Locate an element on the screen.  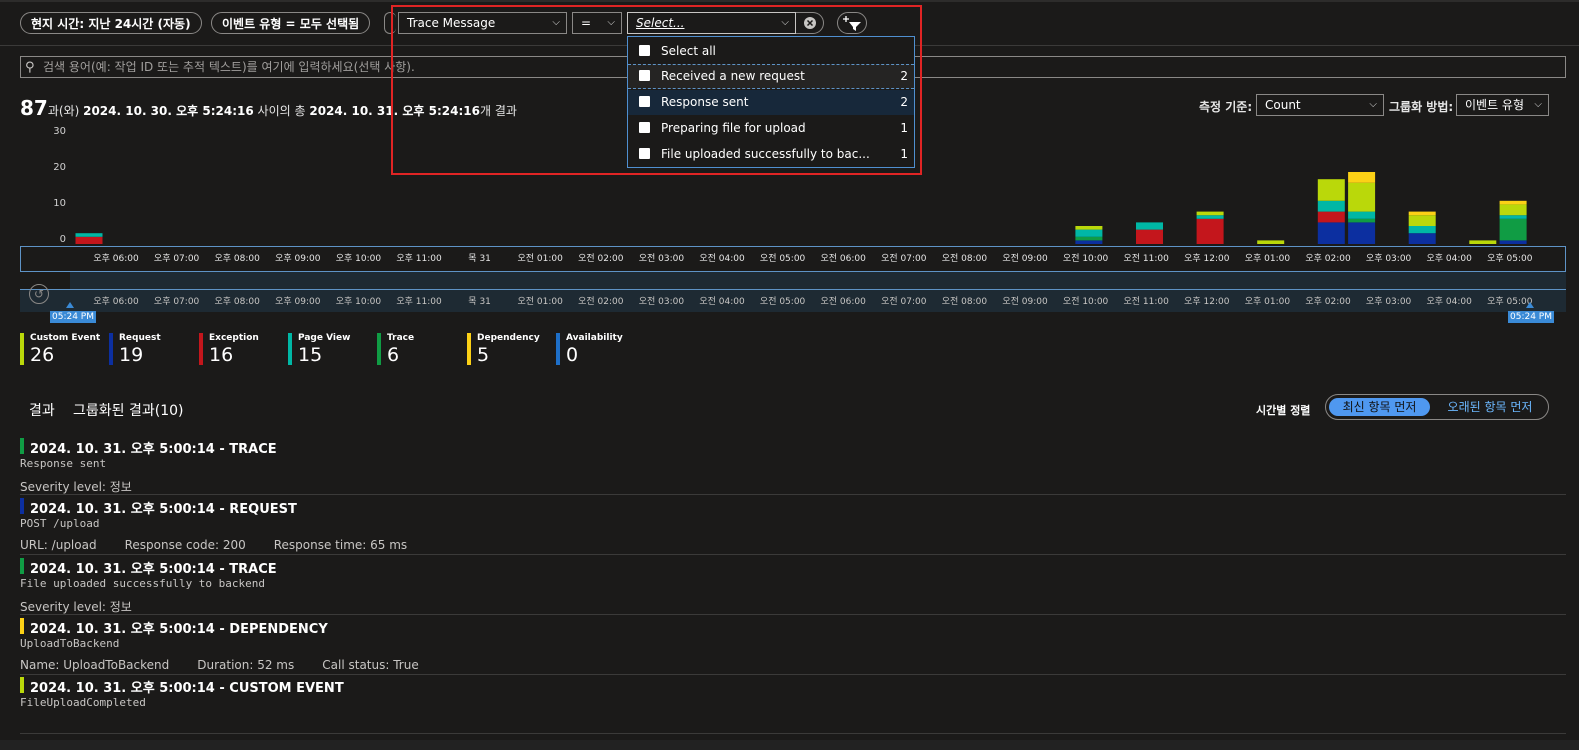
time-range-filter-pill: 현지 시간: 지난 24시간 (자동) is located at coordinates (111, 23).